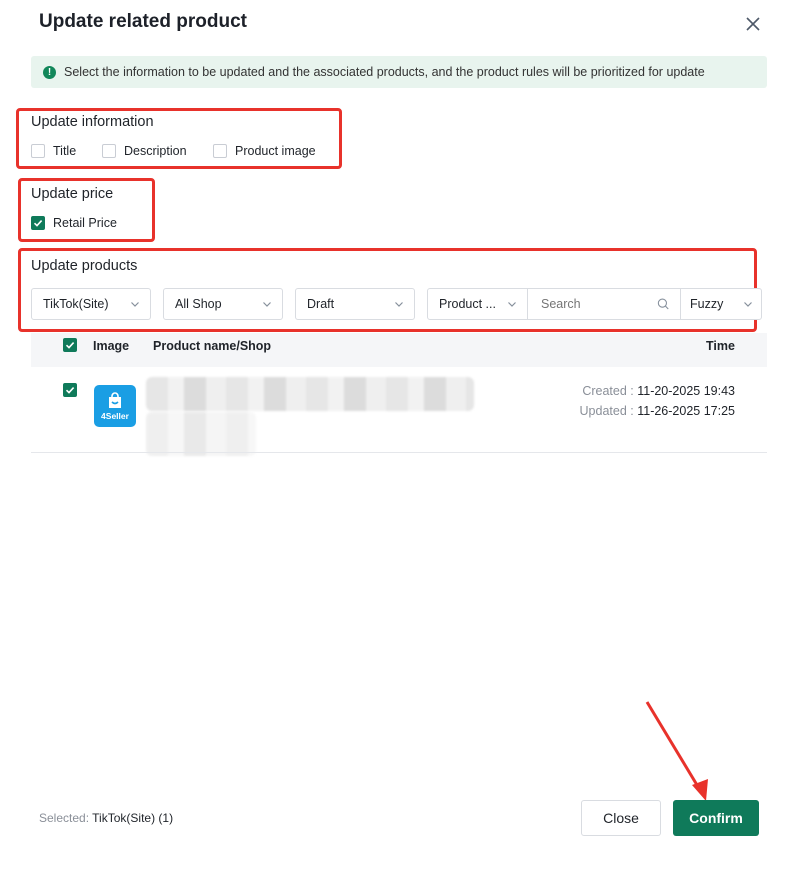  I want to click on created-time: Created : 11-20-2025 19:43, so click(627, 391).